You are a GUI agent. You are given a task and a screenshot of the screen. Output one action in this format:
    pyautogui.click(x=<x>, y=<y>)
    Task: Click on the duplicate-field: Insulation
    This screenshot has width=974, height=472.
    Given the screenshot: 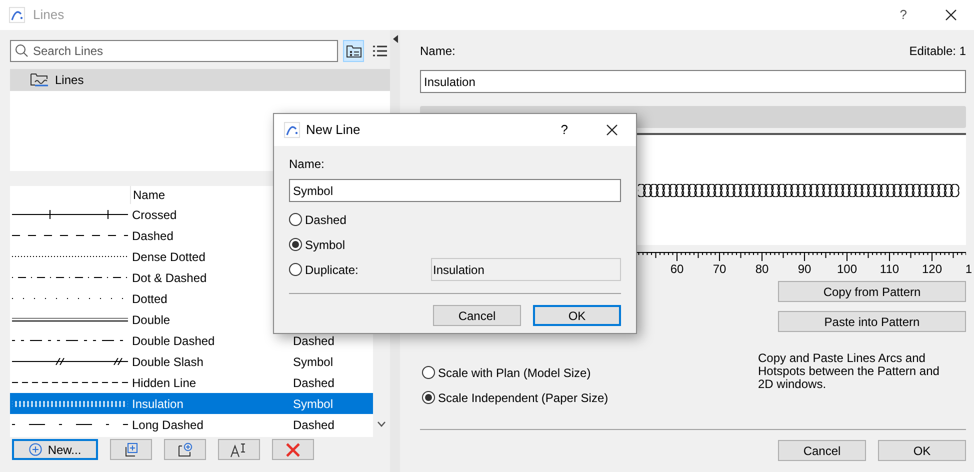 What is the action you would take?
    pyautogui.click(x=526, y=269)
    